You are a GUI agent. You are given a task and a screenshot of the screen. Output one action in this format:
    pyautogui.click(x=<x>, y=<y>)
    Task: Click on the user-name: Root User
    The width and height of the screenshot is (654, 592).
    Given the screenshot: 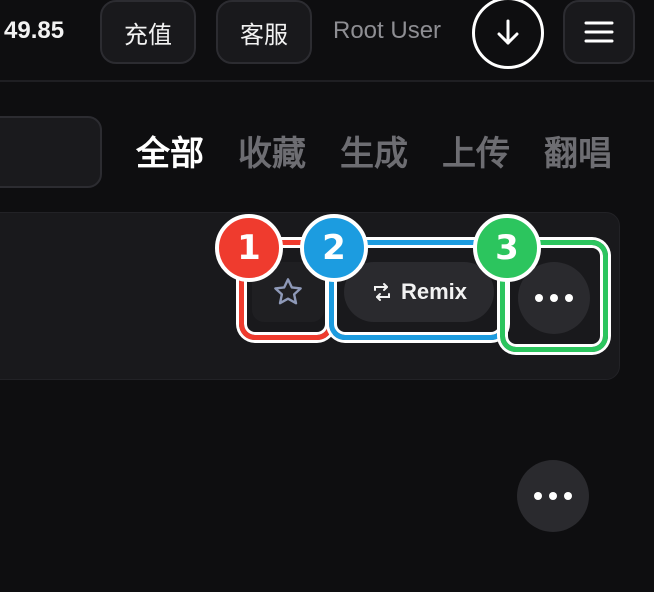 What is the action you would take?
    pyautogui.click(x=387, y=31)
    